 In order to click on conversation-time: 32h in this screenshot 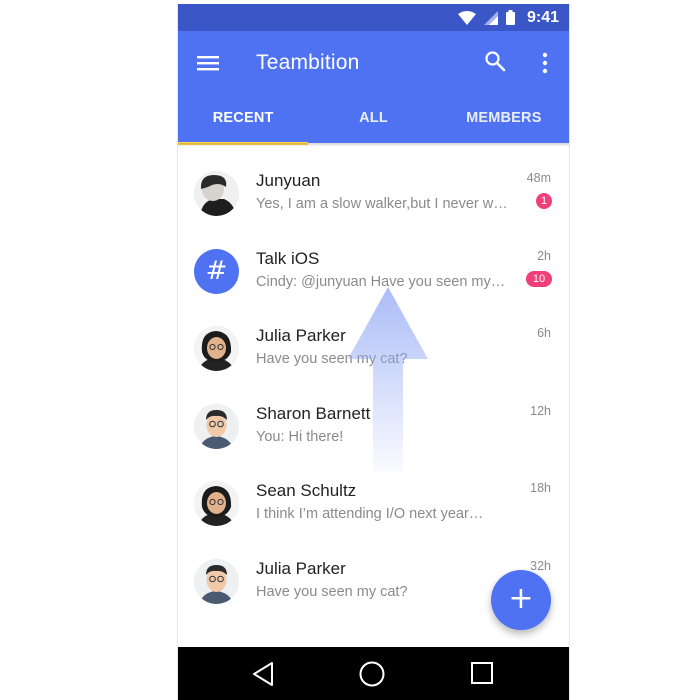, I will do `click(540, 565)`.